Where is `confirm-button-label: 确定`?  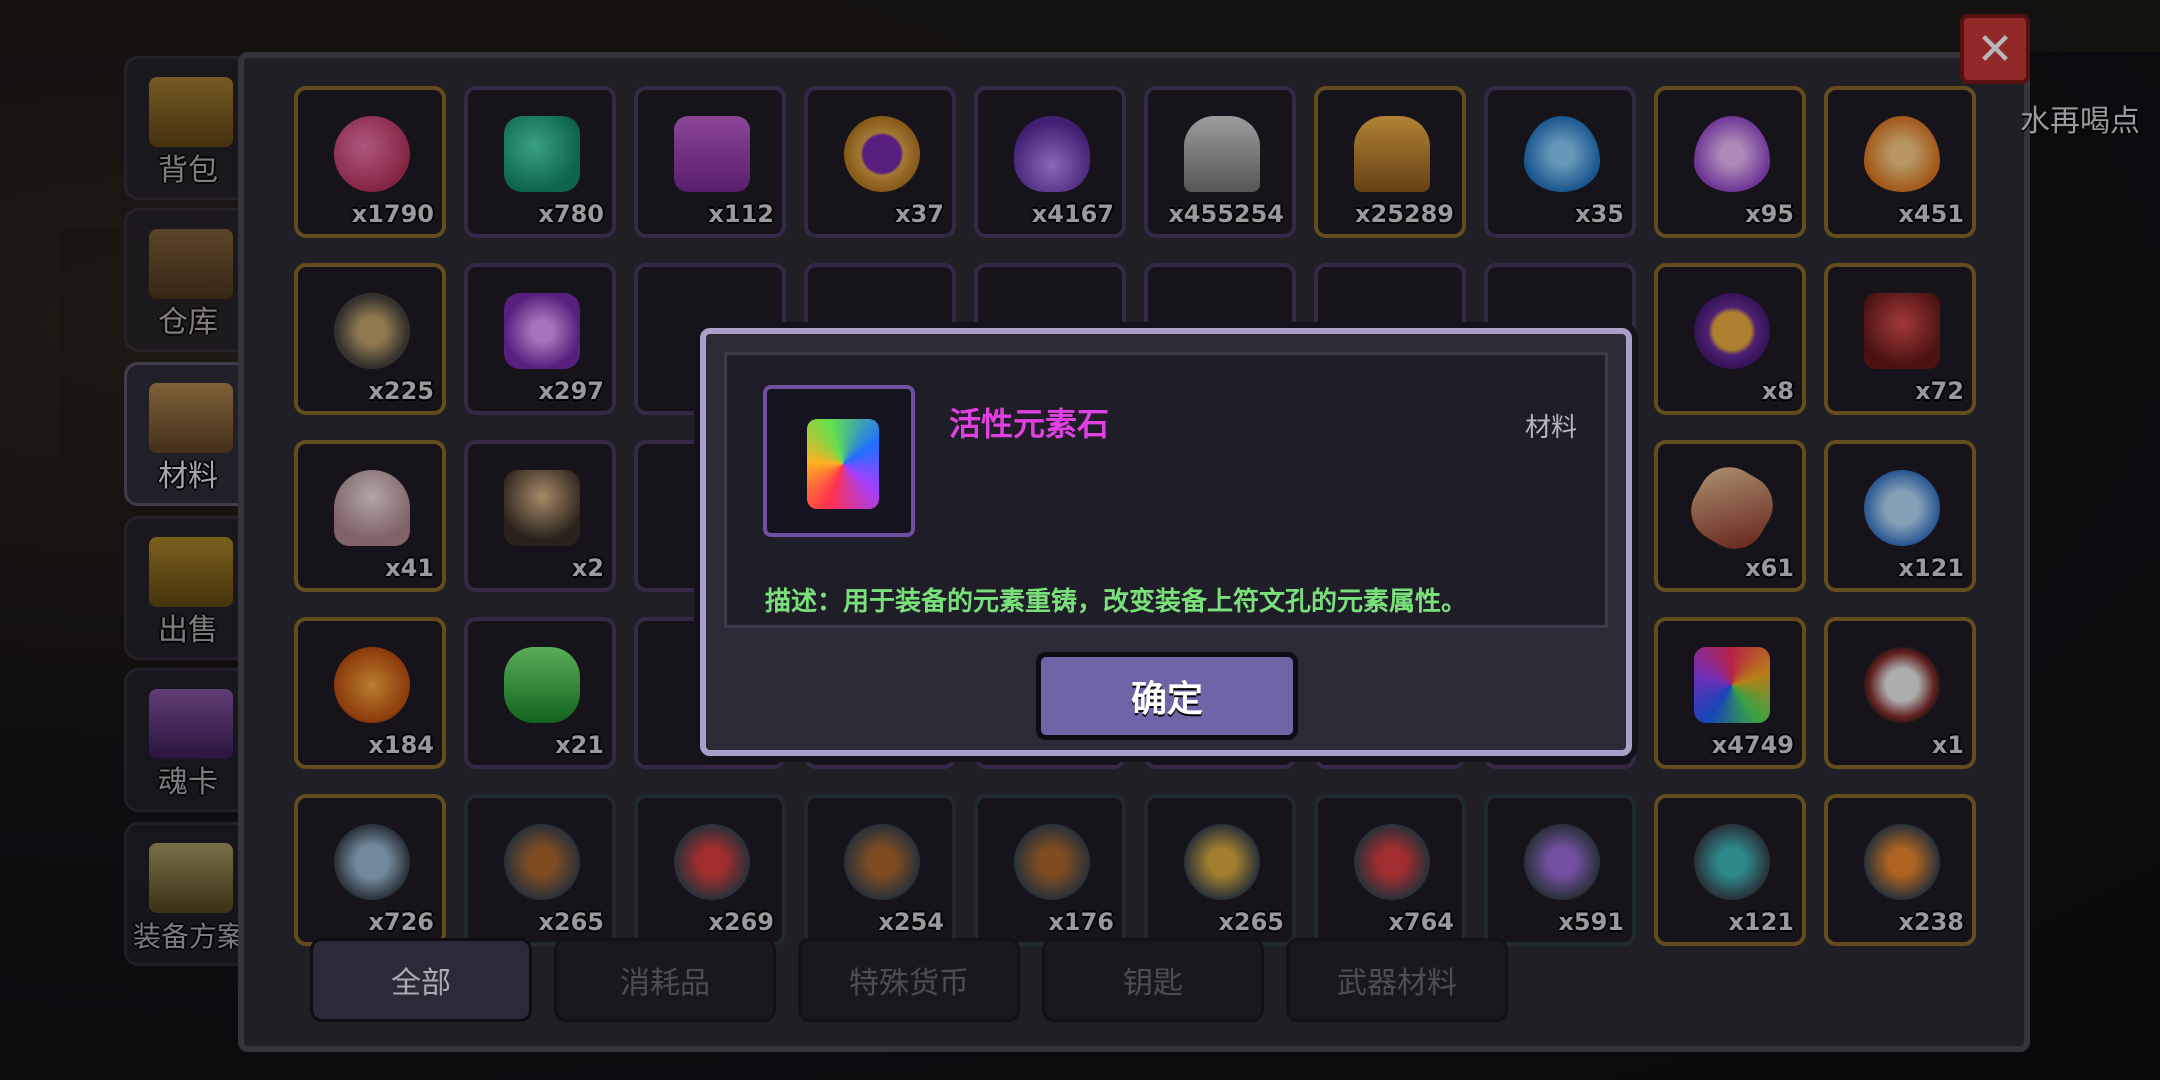
confirm-button-label: 确定 is located at coordinates (1166, 699).